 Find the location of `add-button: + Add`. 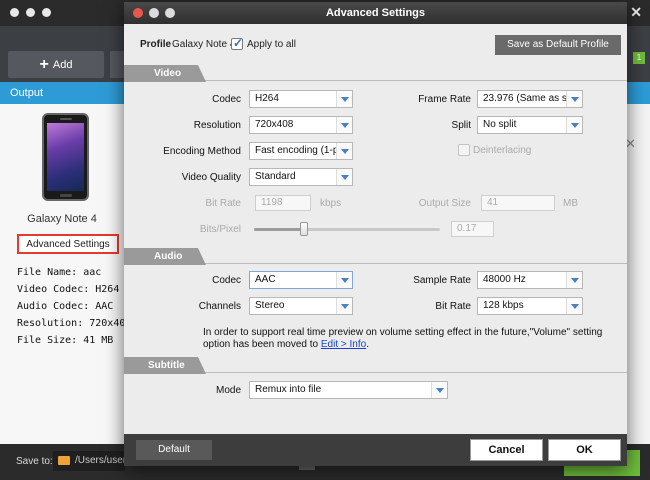

add-button: + Add is located at coordinates (56, 64).